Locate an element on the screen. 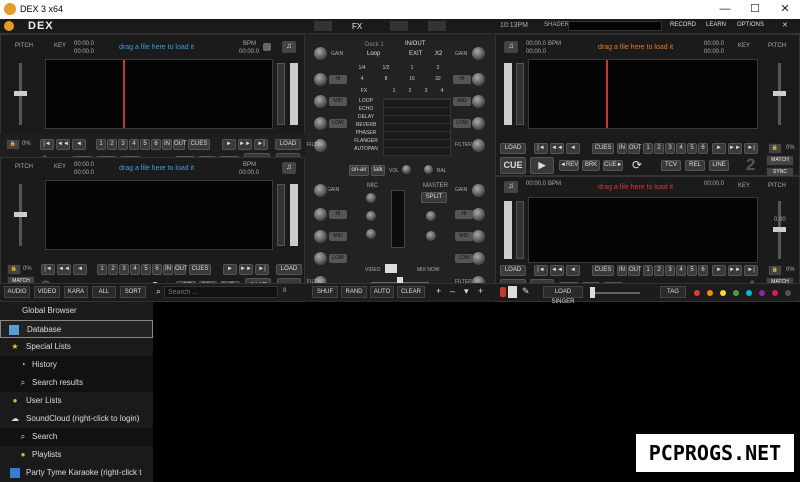 The height and width of the screenshot is (482, 800). match-button: MATCH is located at coordinates (780, 160).